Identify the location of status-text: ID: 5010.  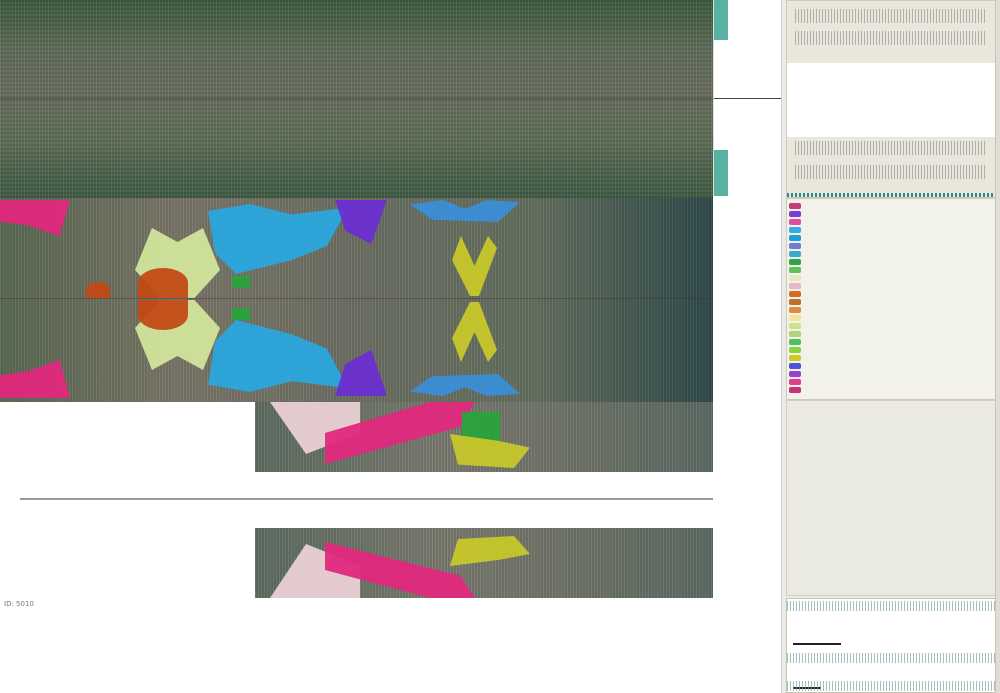
(19, 604).